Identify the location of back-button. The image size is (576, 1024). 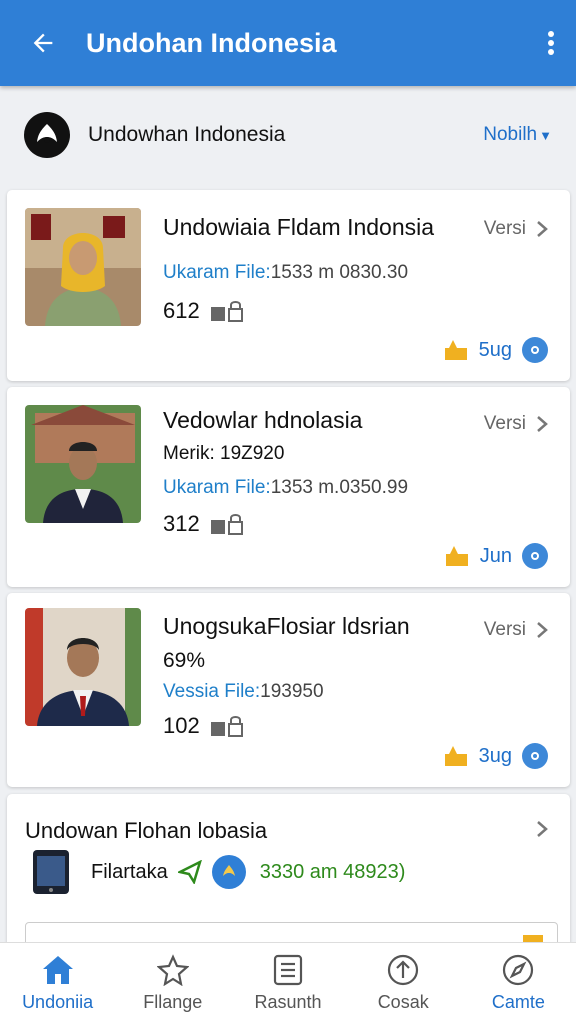
(43, 43).